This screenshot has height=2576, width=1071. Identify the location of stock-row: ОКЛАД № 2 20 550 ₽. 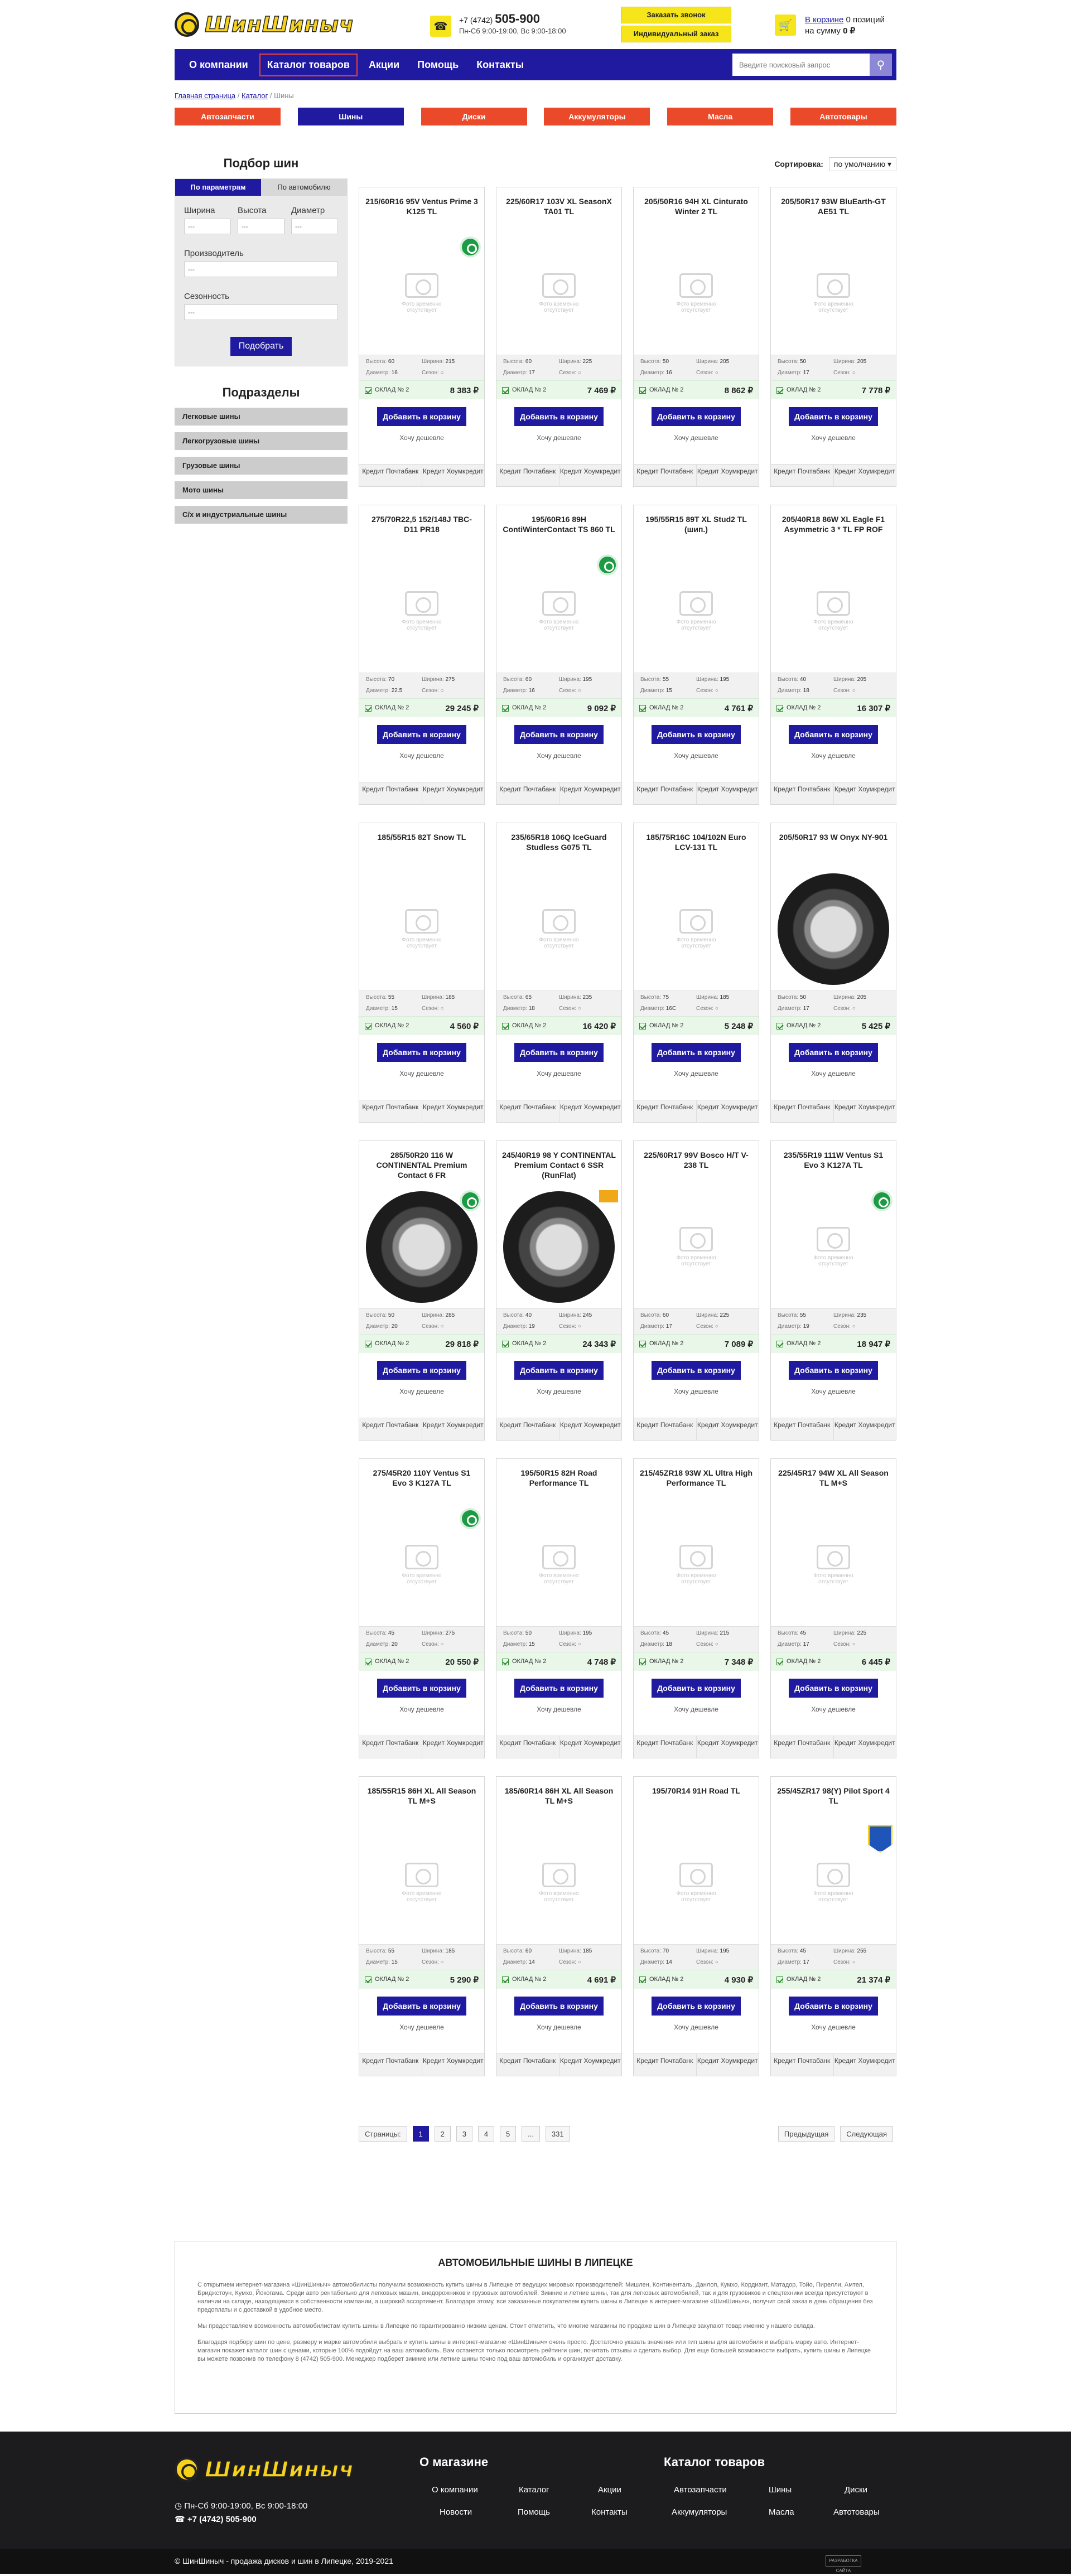
(422, 1661).